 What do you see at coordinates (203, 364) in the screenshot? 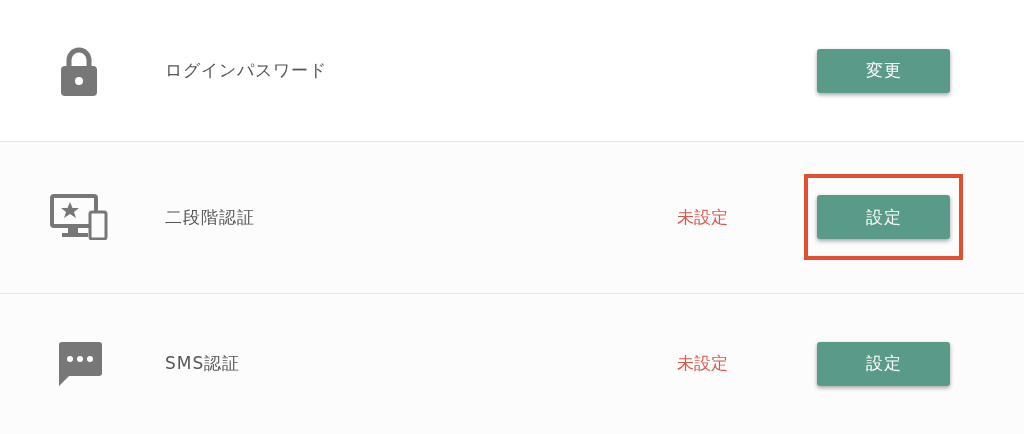
I see `setting-label: SMS認証` at bounding box center [203, 364].